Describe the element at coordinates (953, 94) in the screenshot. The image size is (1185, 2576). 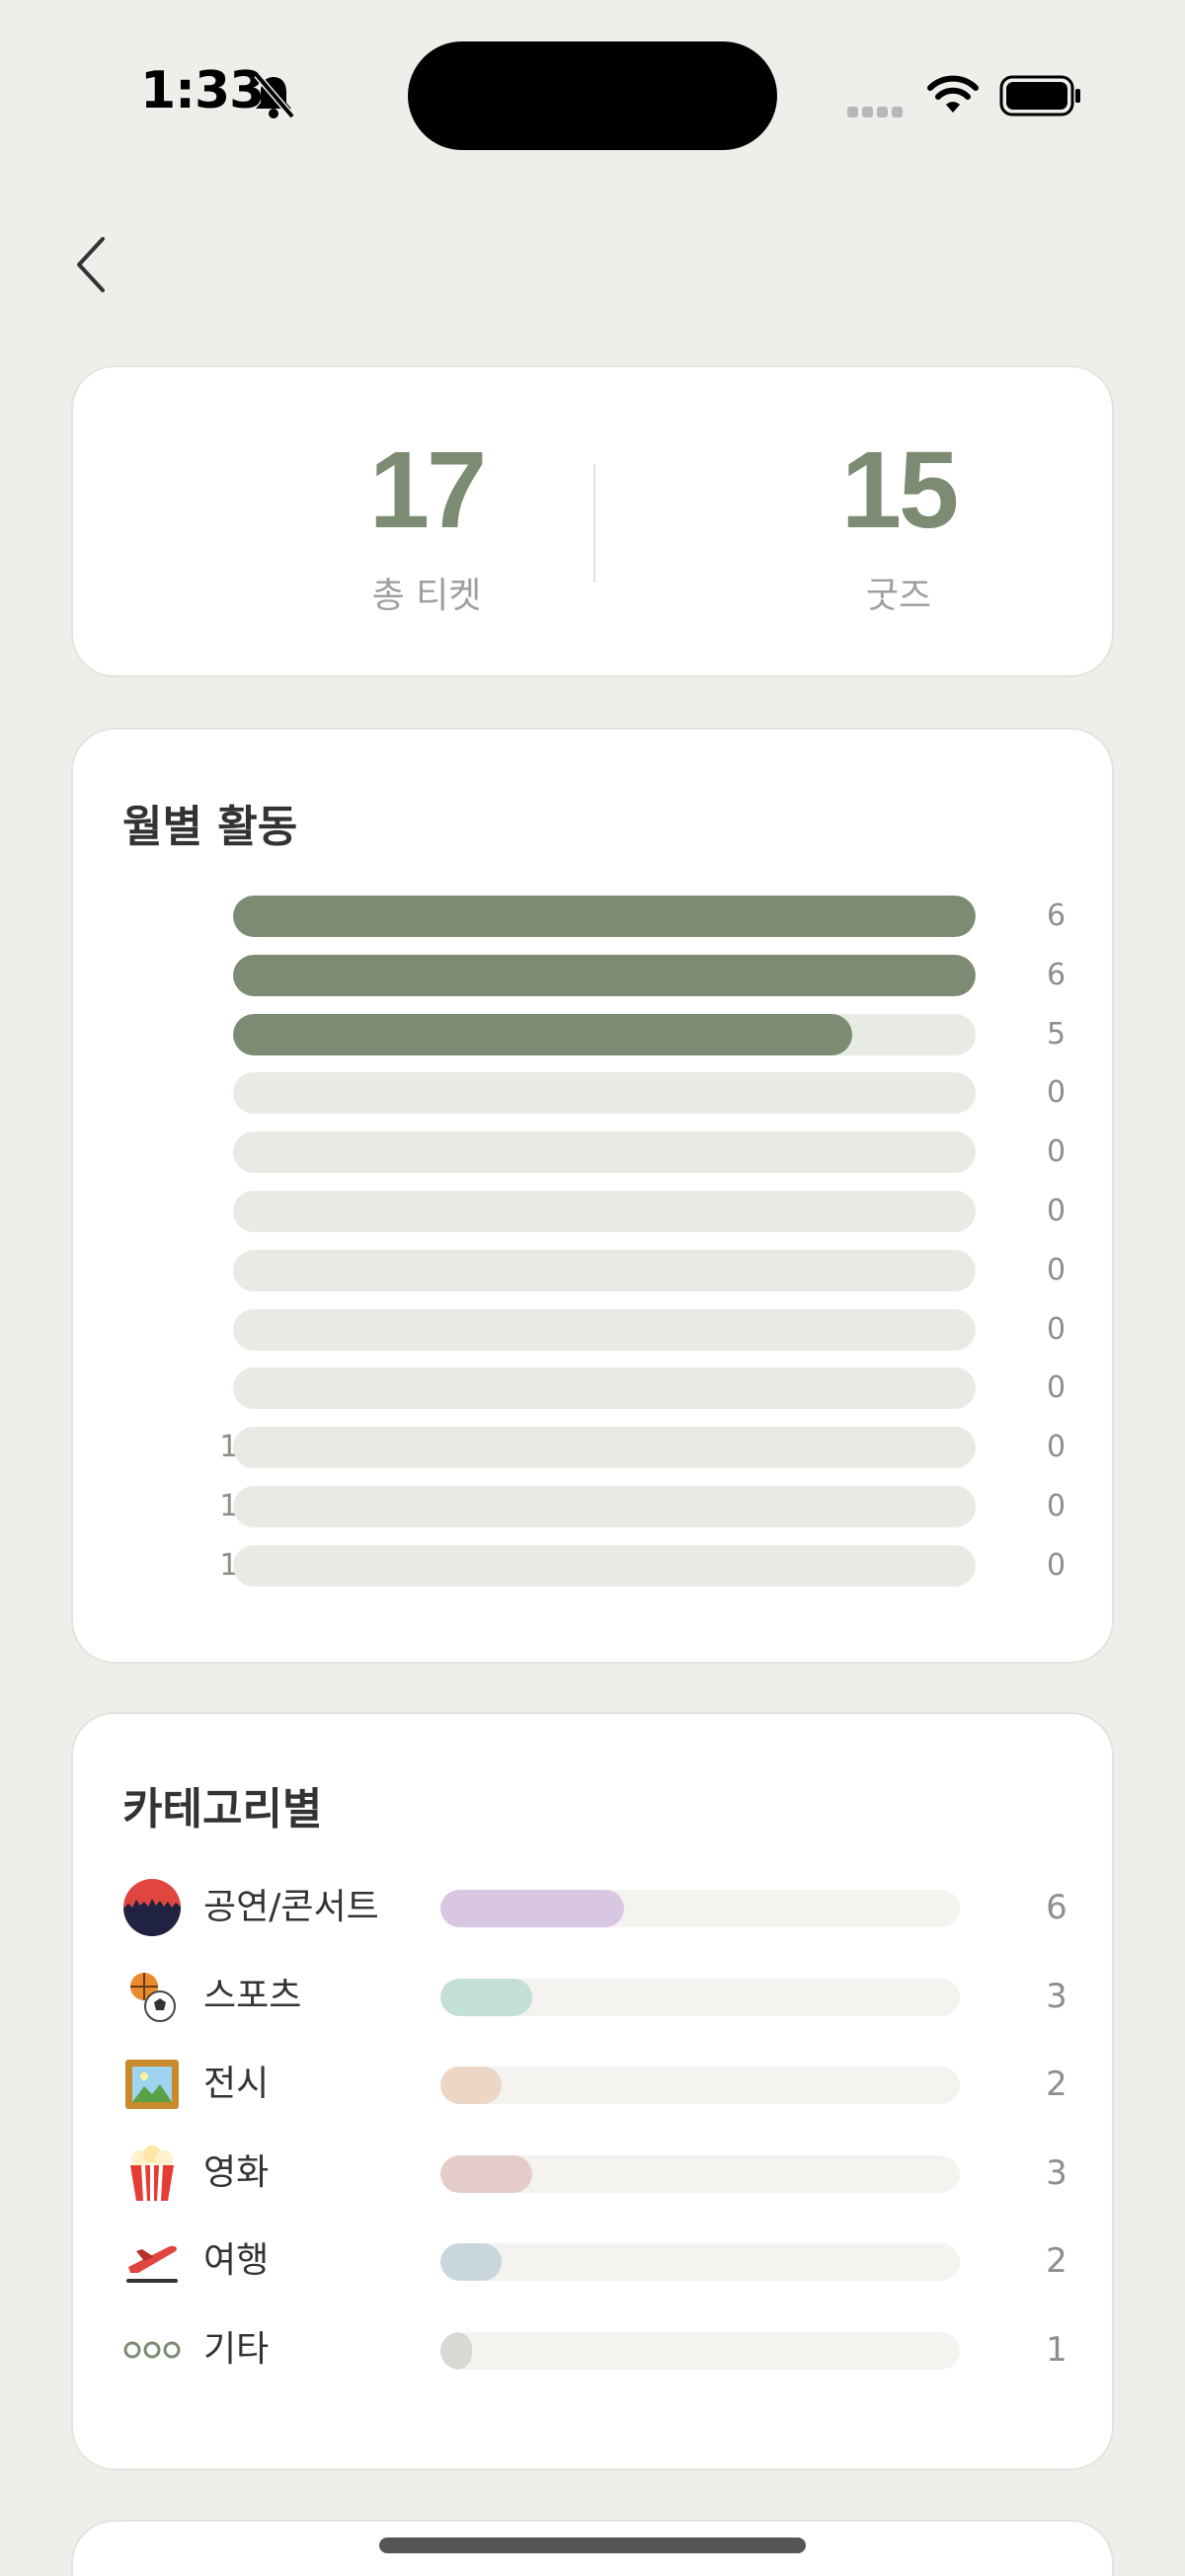
I see `wifi-icon` at that location.